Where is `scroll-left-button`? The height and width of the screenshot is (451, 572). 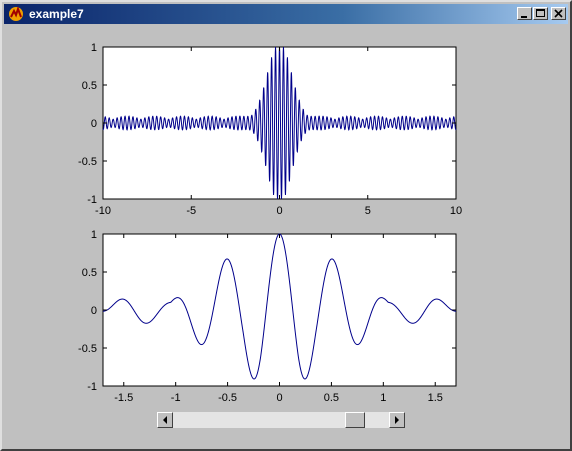
scroll-left-button is located at coordinates (165, 420).